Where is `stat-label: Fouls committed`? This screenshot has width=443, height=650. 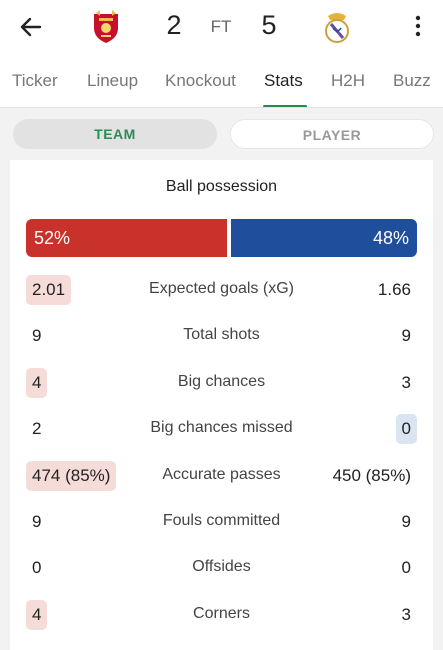
stat-label: Fouls committed is located at coordinates (221, 520).